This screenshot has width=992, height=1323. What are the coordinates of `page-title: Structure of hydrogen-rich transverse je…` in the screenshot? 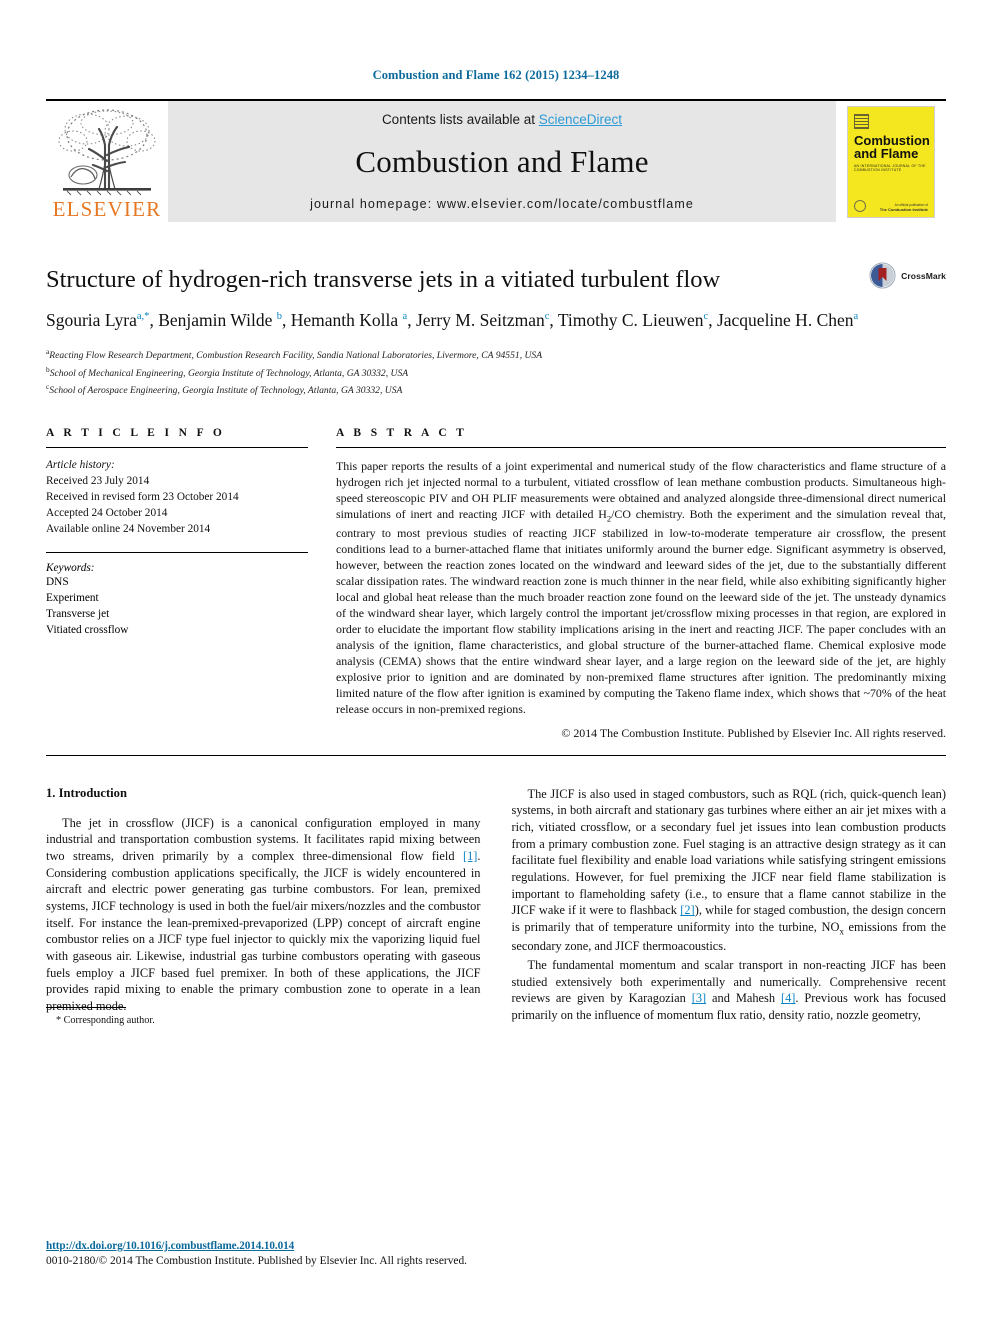 It's located at (383, 279).